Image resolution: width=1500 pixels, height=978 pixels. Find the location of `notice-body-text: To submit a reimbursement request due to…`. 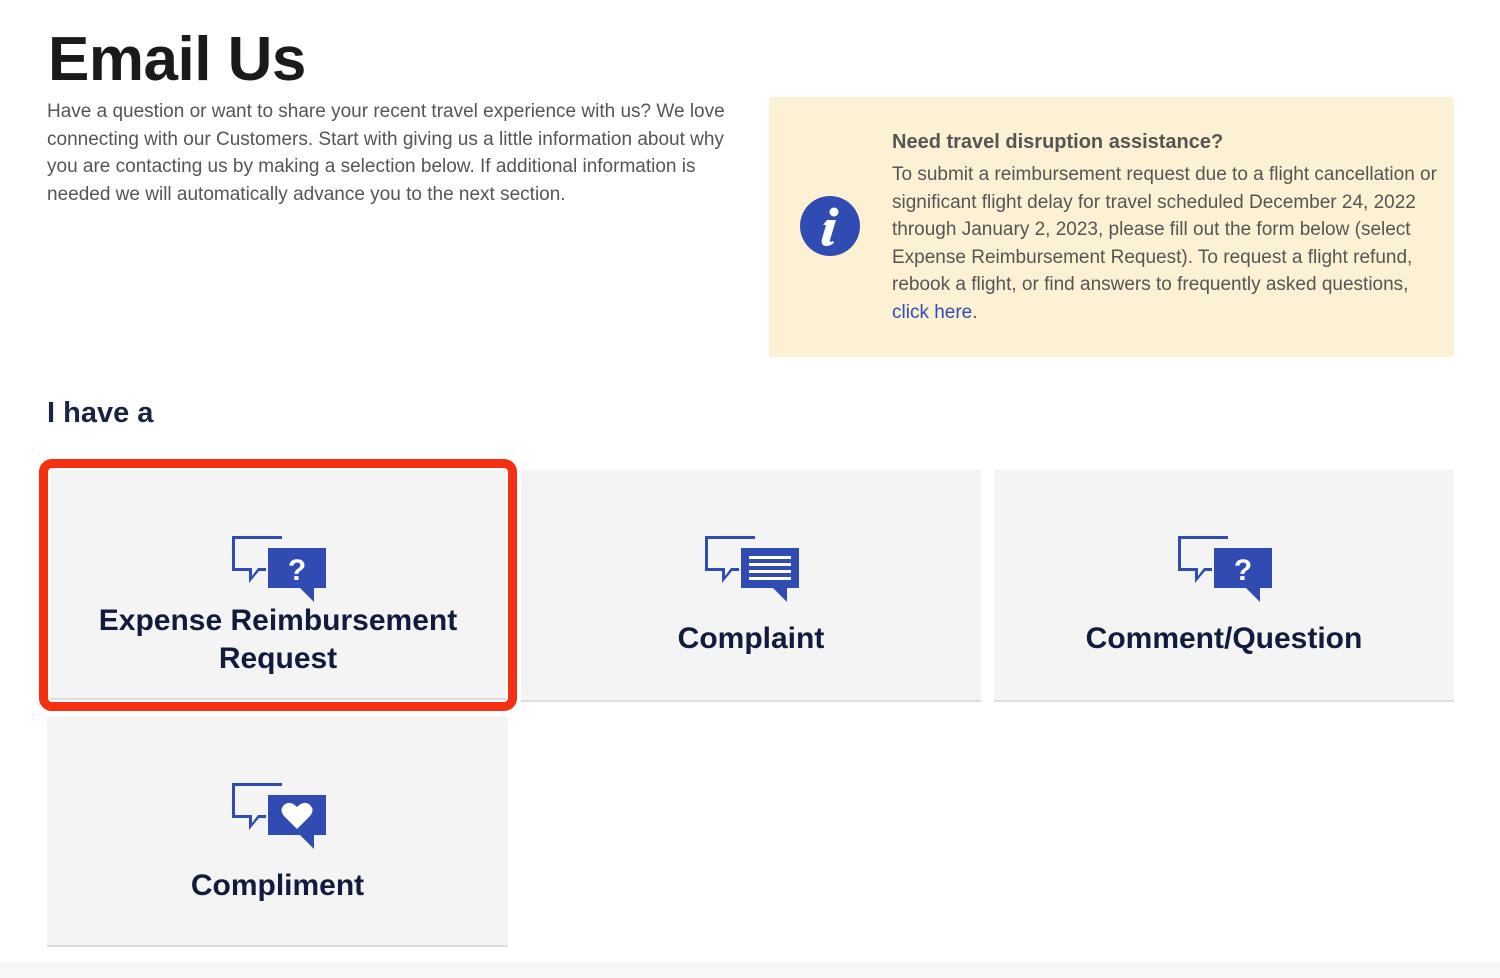

notice-body-text: To submit a reimbursement request due to… is located at coordinates (1164, 230).